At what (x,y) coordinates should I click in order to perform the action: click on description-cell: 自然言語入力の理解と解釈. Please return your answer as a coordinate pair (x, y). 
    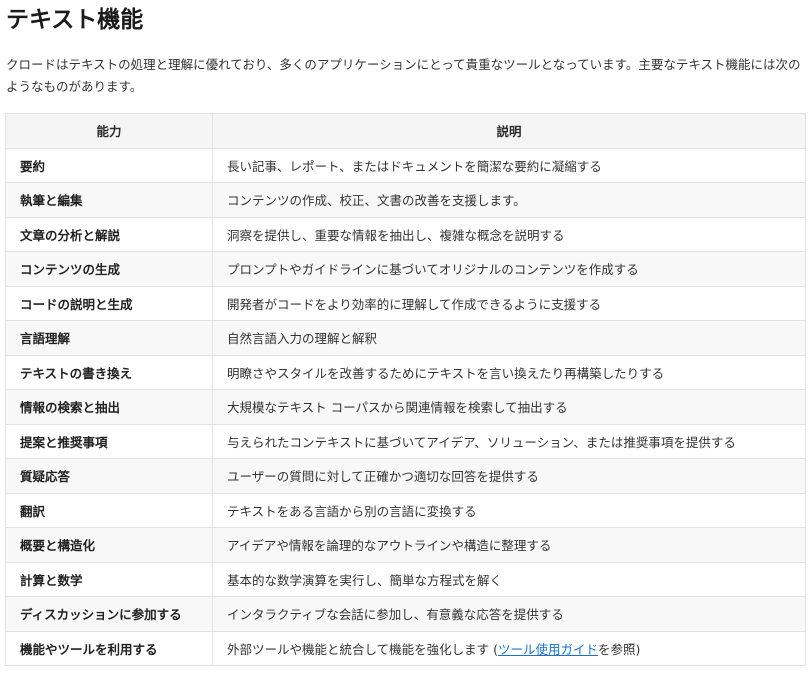
    Looking at the image, I should click on (509, 338).